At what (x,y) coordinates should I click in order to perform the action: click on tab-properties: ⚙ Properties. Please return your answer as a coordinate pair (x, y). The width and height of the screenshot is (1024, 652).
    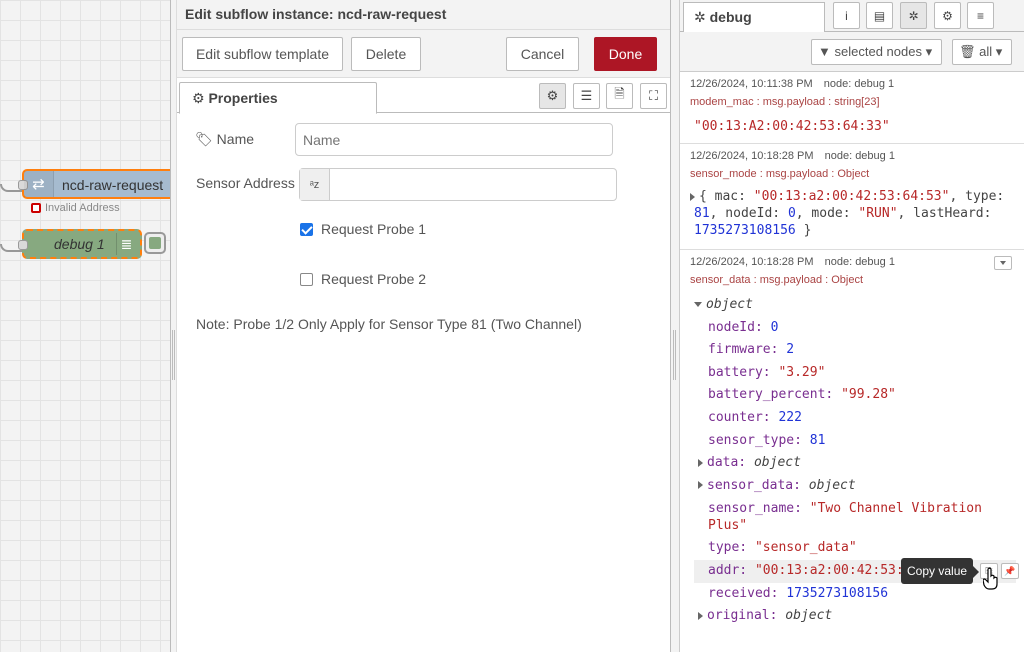
    Looking at the image, I should click on (278, 98).